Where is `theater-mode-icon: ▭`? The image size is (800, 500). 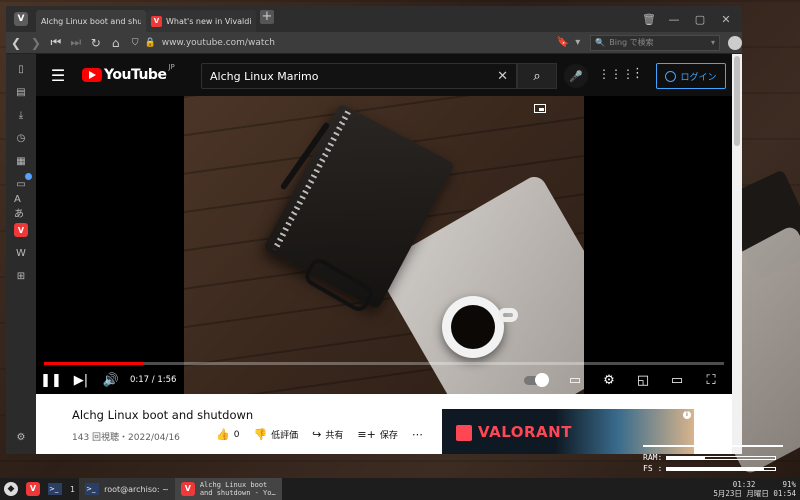
theater-mode-icon: ▭ is located at coordinates (677, 380).